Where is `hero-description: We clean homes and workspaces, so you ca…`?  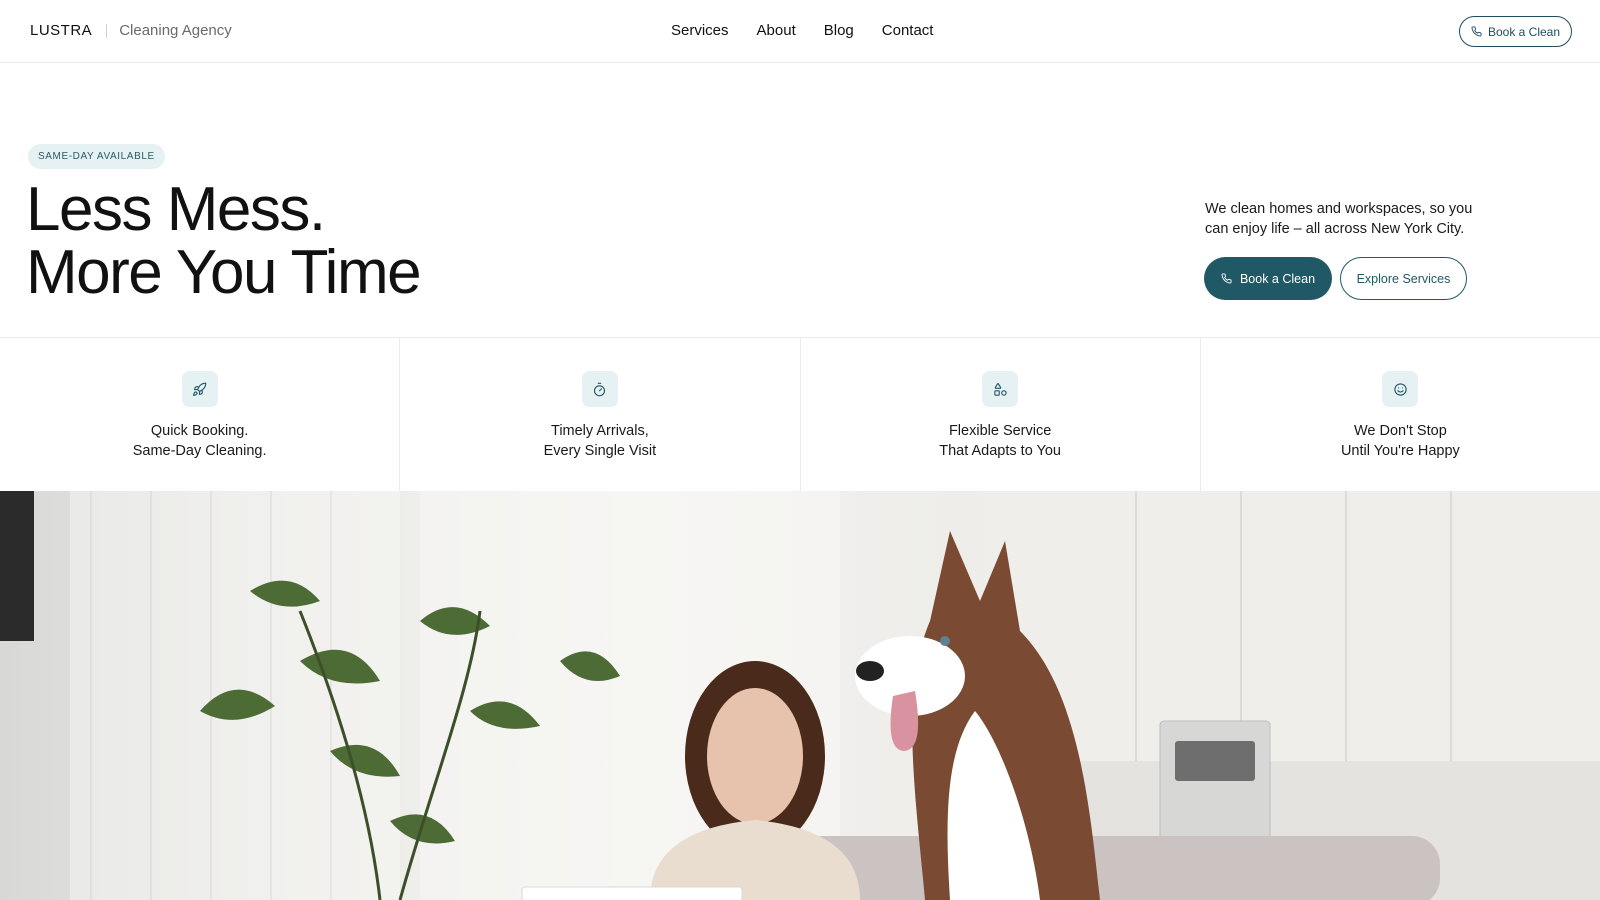
hero-description: We clean homes and workspaces, so you ca… is located at coordinates (1339, 219).